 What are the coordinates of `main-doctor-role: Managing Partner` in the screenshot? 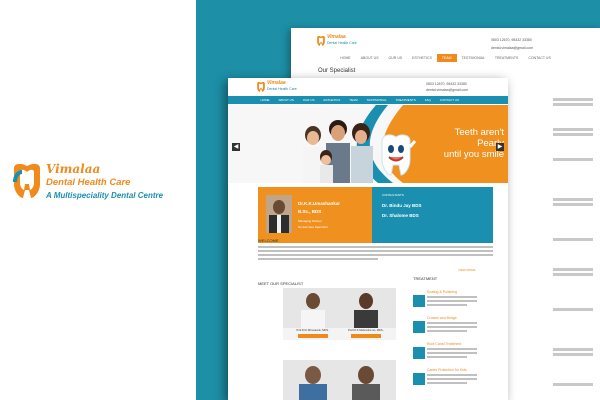 It's located at (310, 221).